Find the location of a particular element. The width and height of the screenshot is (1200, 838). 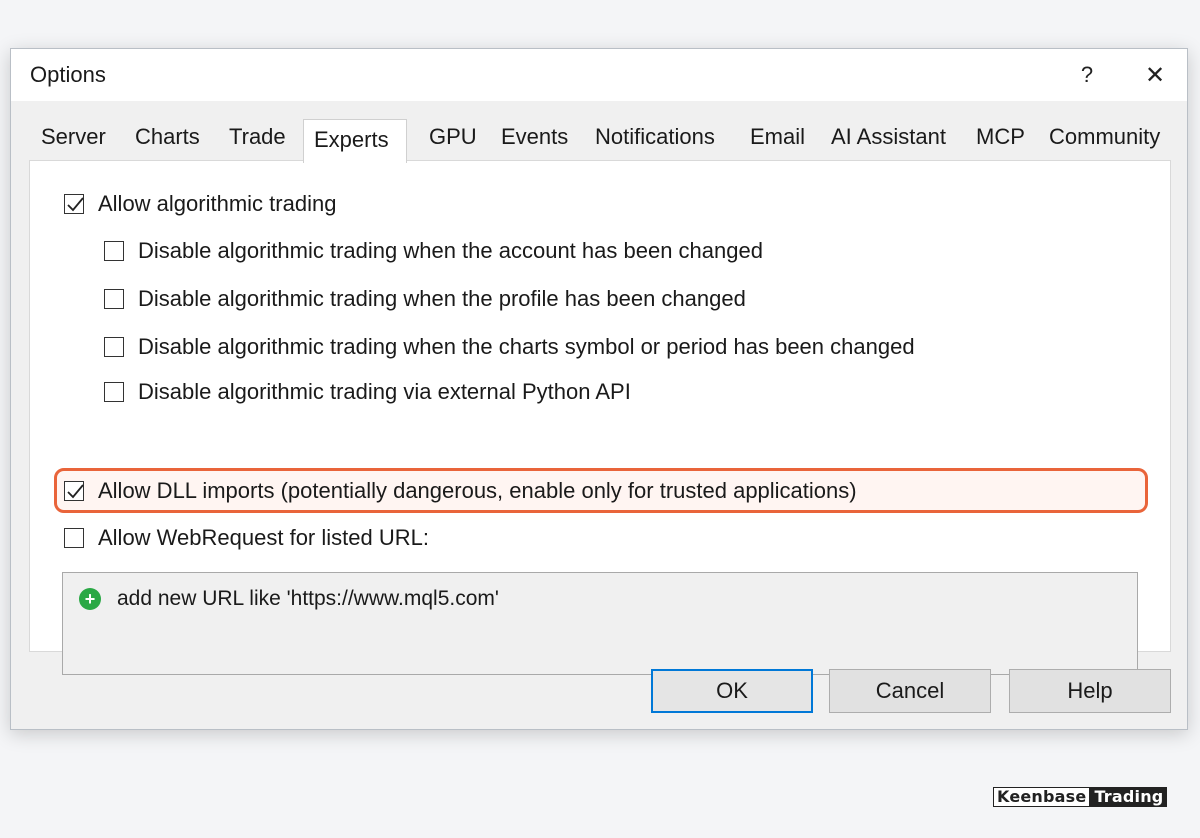

help-icon: ? is located at coordinates (1087, 75).